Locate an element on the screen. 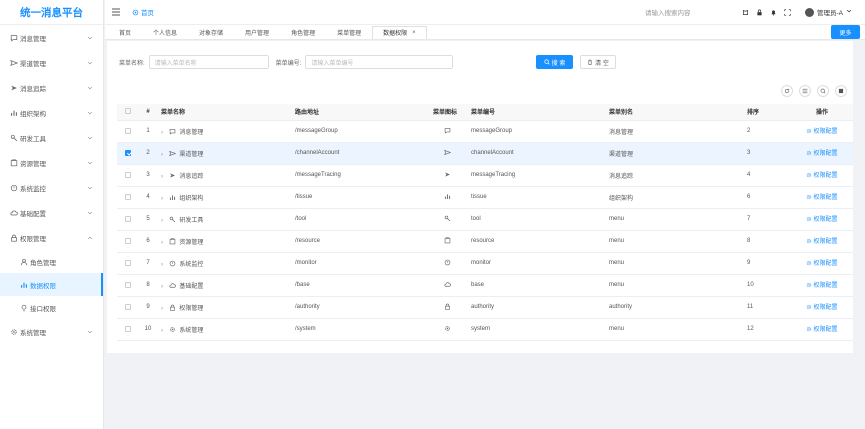 Image resolution: width=865 pixels, height=429 pixels. select-all-cell is located at coordinates (128, 112).